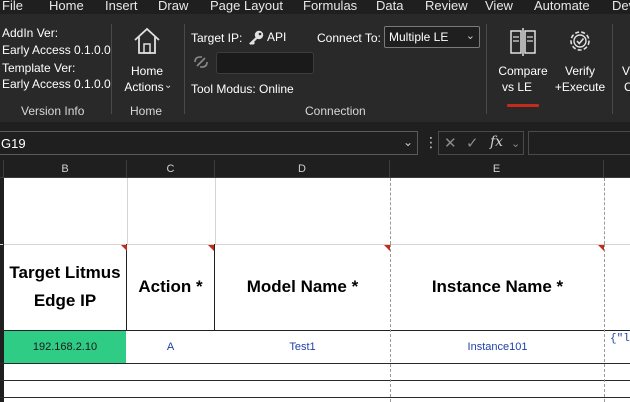 Image resolution: width=630 pixels, height=402 pixels. What do you see at coordinates (446, 6) in the screenshot?
I see `menu-review: Review` at bounding box center [446, 6].